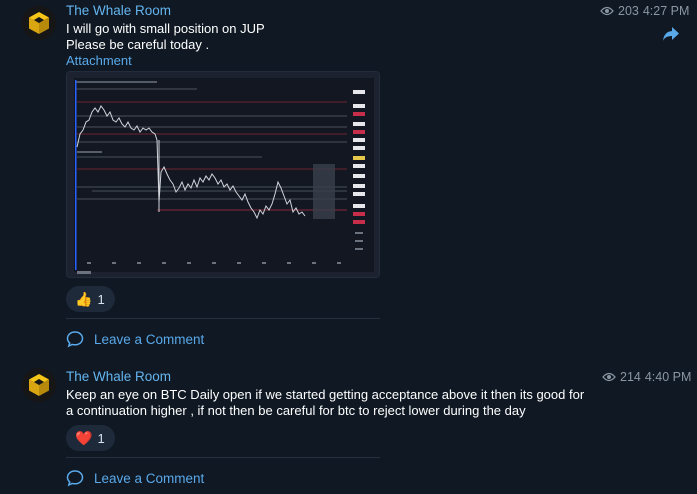 This screenshot has width=697, height=494. What do you see at coordinates (84, 299) in the screenshot?
I see `thumbs-up-icon: 👍` at bounding box center [84, 299].